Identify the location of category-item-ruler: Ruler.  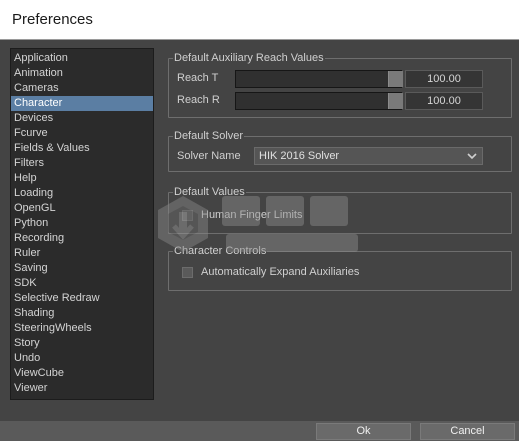
(82, 253).